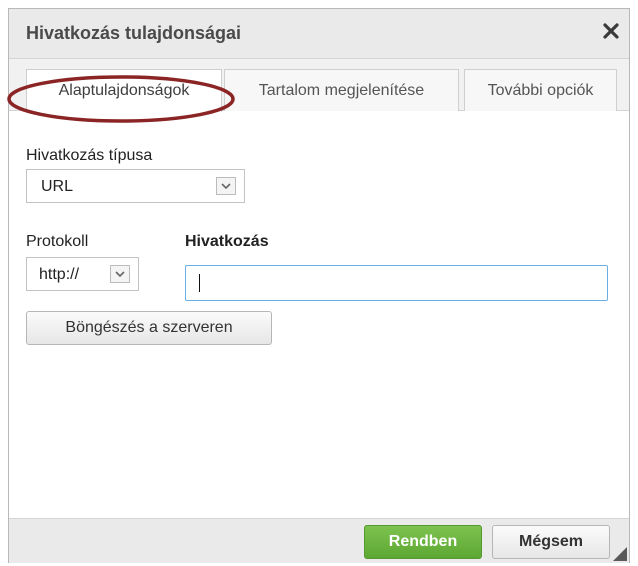  Describe the element at coordinates (611, 31) in the screenshot. I see `close-icon` at that location.